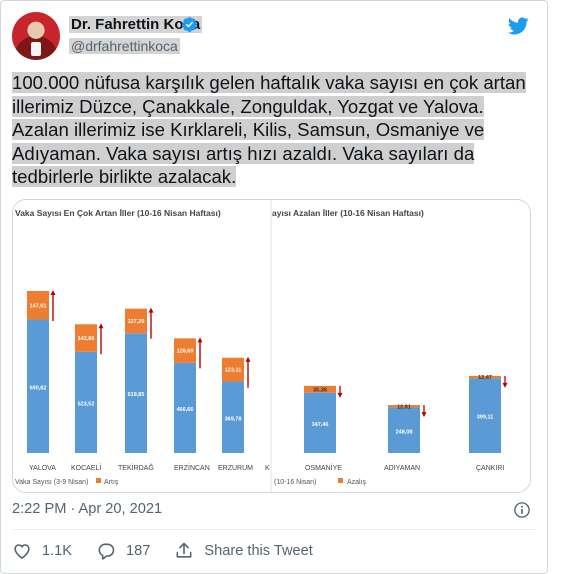 This screenshot has width=570, height=574. I want to click on reply-count: 187, so click(138, 551).